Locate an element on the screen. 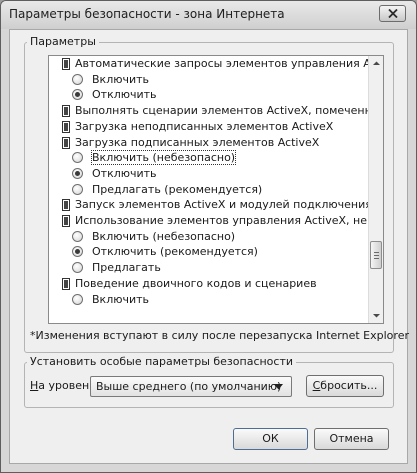  arrow-down-icon is located at coordinates (376, 316).